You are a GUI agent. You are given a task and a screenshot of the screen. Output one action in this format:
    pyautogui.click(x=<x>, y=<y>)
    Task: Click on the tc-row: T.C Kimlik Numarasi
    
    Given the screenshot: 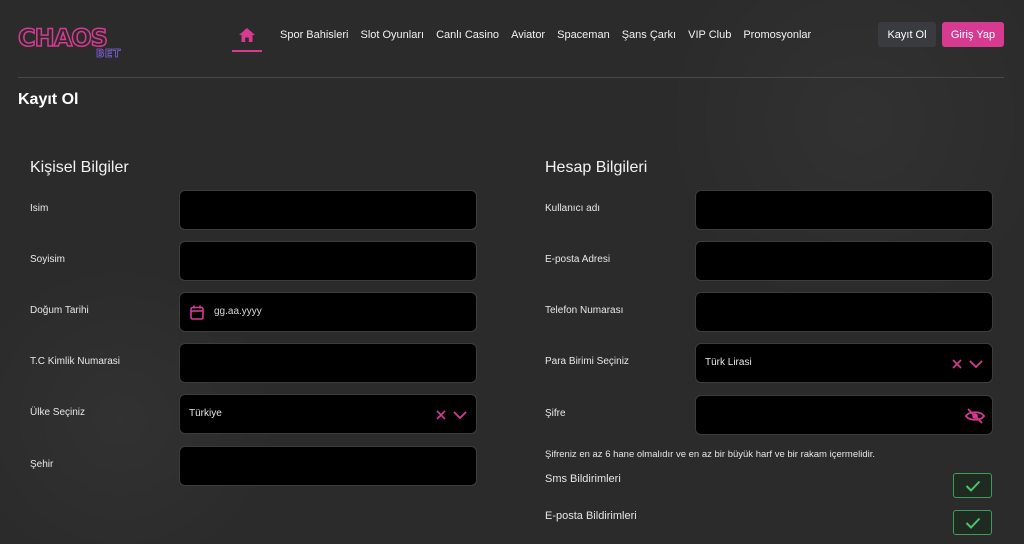 What is the action you would take?
    pyautogui.click(x=254, y=363)
    